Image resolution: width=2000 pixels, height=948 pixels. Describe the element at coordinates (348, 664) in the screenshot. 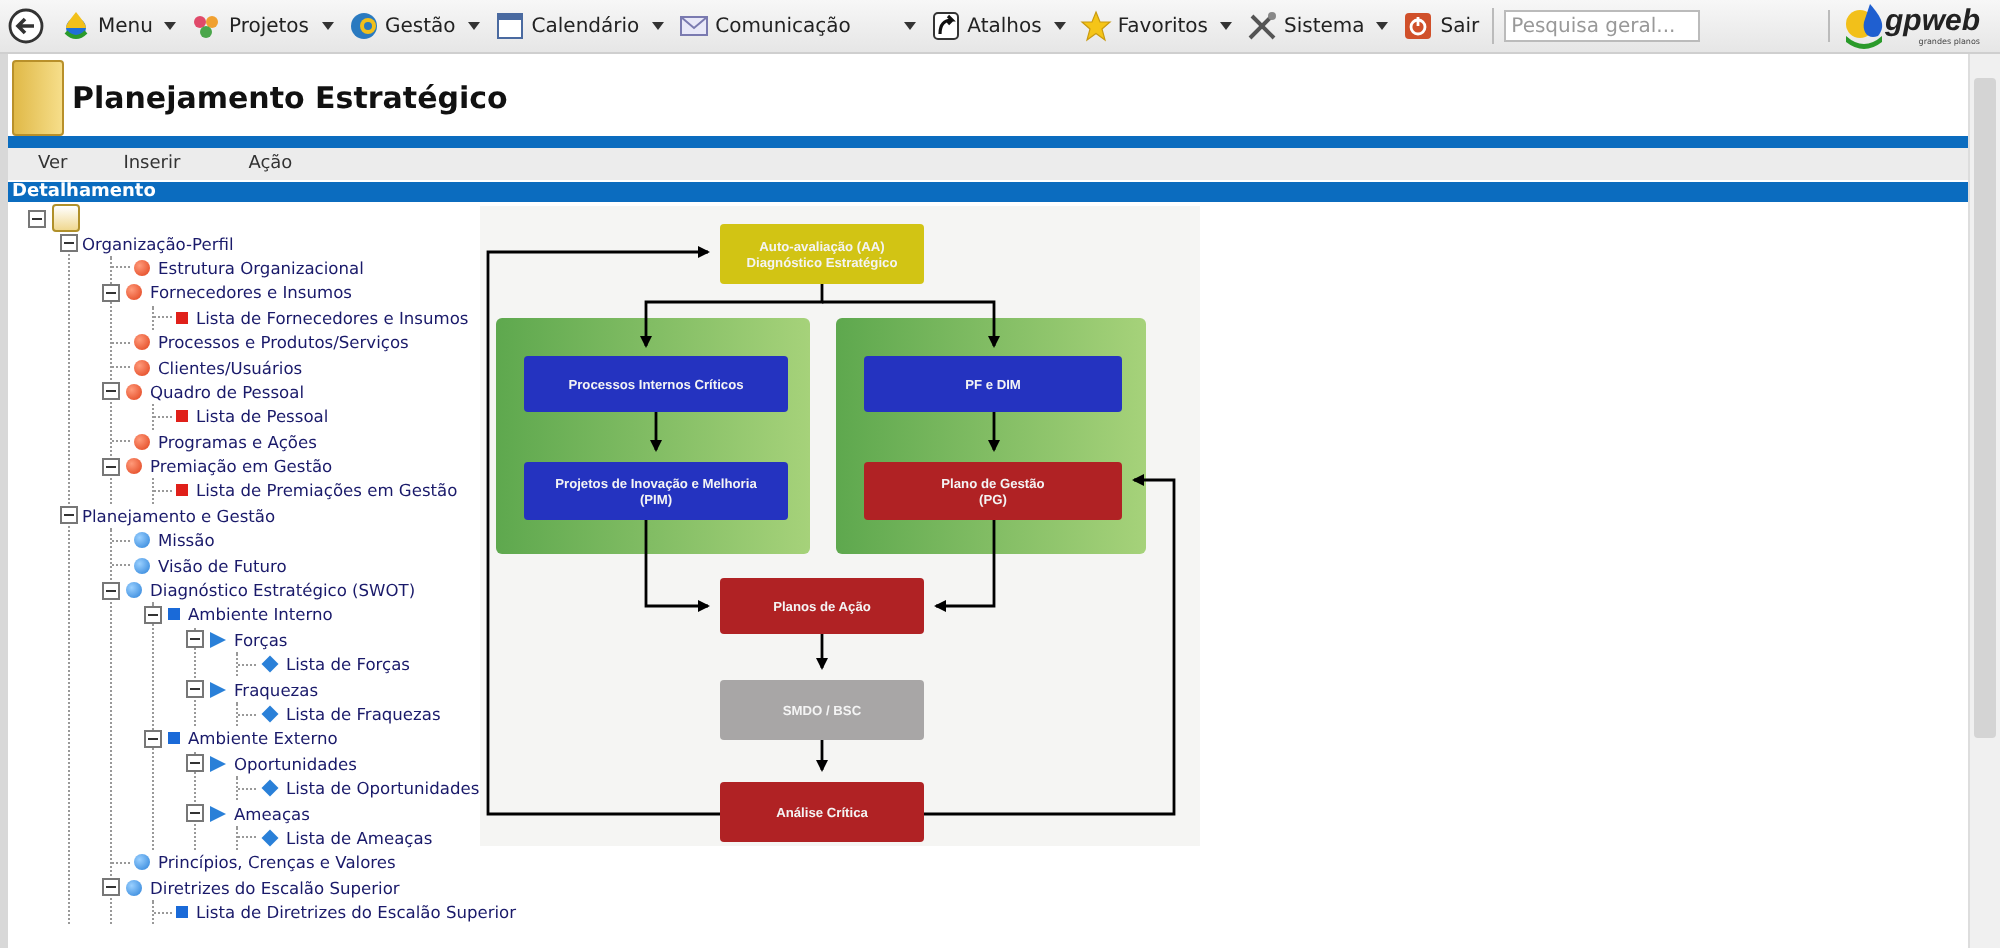

I see `tree-item: Lista de Forças` at that location.